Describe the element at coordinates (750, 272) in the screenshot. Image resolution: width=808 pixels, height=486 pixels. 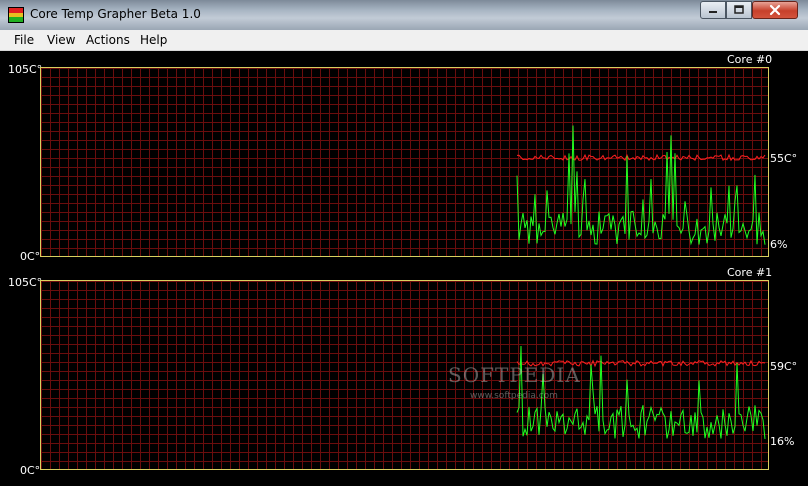
I see `core-1-label: Core #1` at that location.